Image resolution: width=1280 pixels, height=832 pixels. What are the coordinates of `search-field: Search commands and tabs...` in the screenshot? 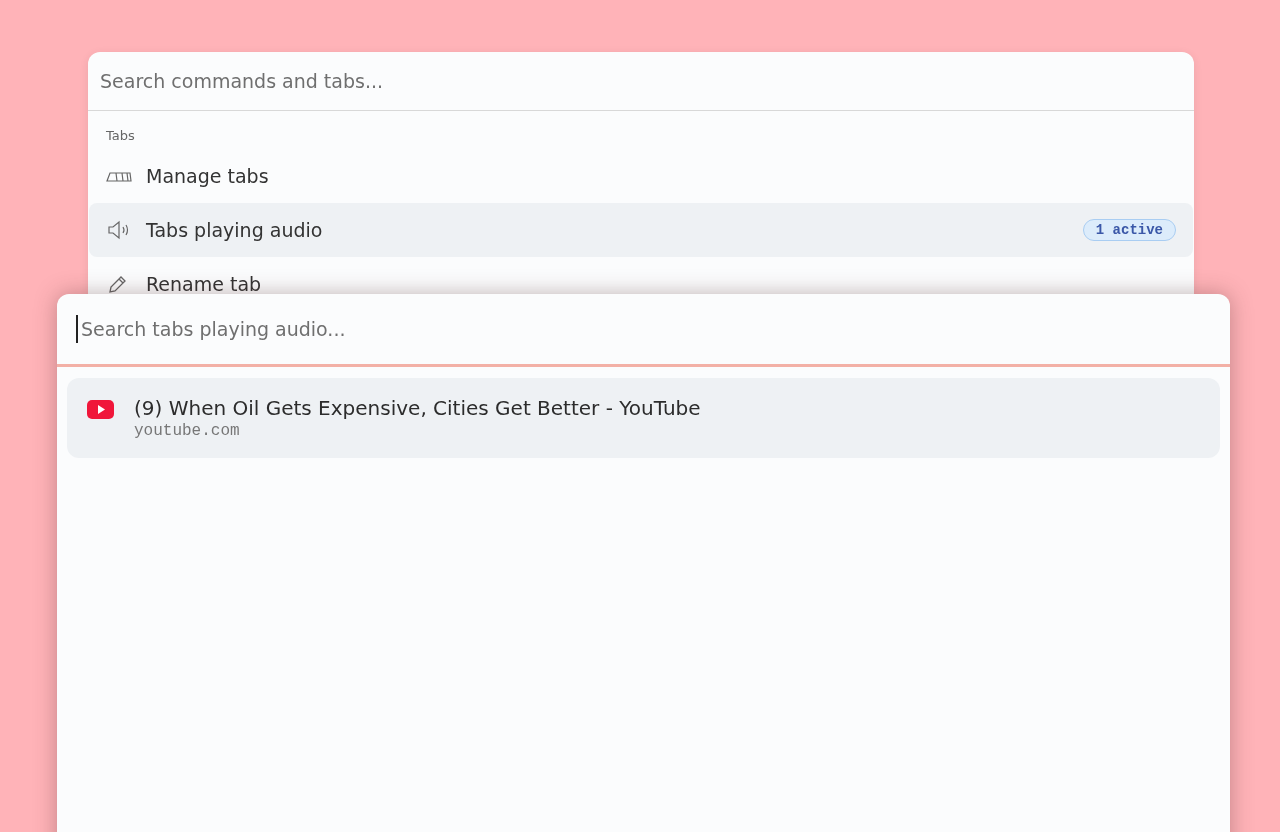 It's located at (641, 81).